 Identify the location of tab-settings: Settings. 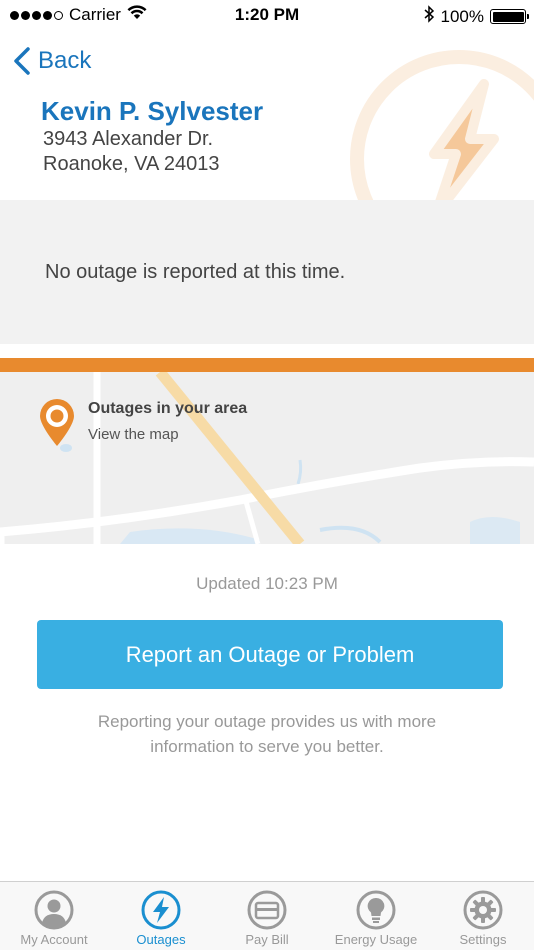
(483, 916).